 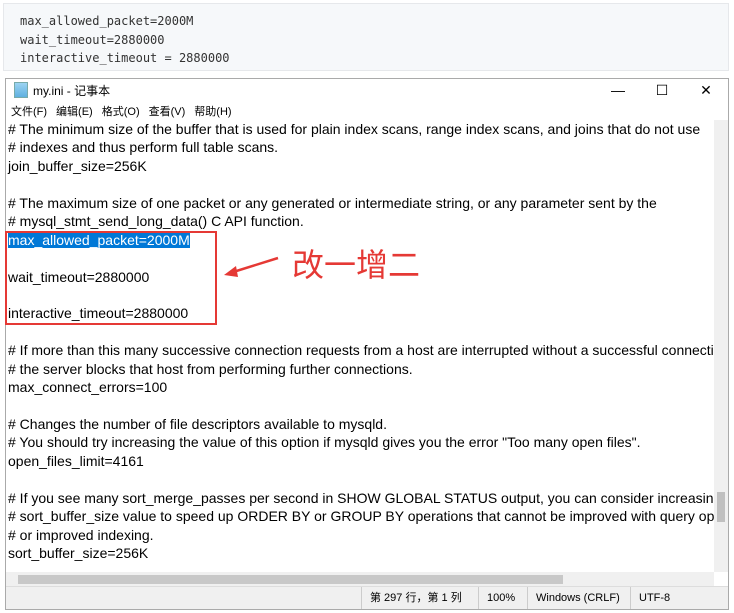 What do you see at coordinates (92, 39) in the screenshot?
I see `code-line: wait_timeout=2880000` at bounding box center [92, 39].